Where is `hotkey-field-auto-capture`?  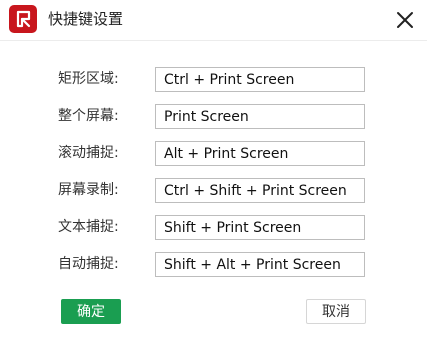 hotkey-field-auto-capture is located at coordinates (260, 264).